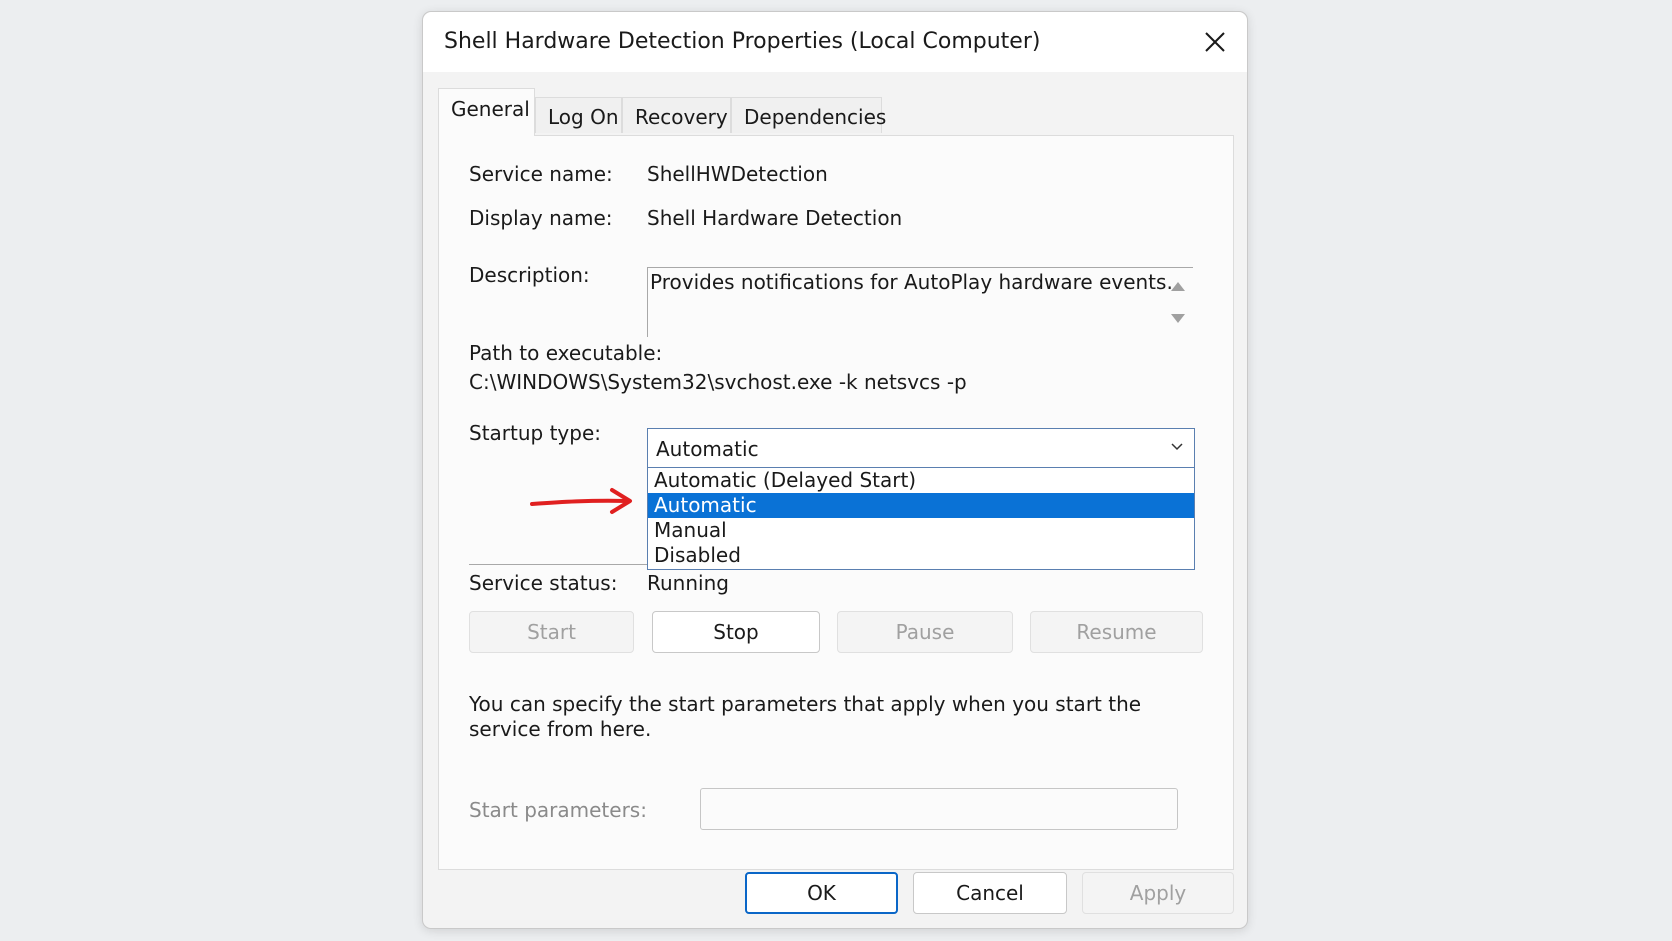  What do you see at coordinates (543, 583) in the screenshot?
I see `service-status-label: Service status:` at bounding box center [543, 583].